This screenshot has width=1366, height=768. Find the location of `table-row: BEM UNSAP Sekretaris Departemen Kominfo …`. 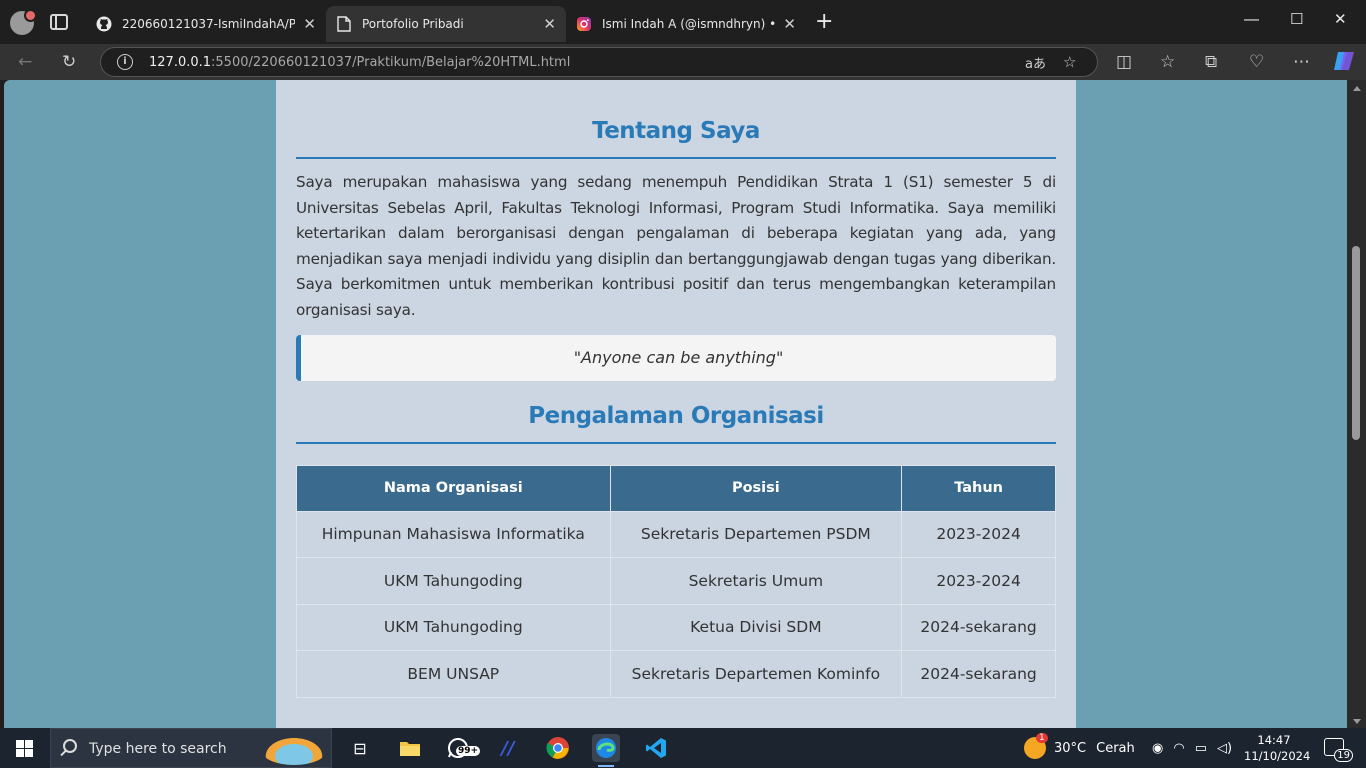

table-row: BEM UNSAP Sekretaris Departemen Kominfo … is located at coordinates (676, 674).